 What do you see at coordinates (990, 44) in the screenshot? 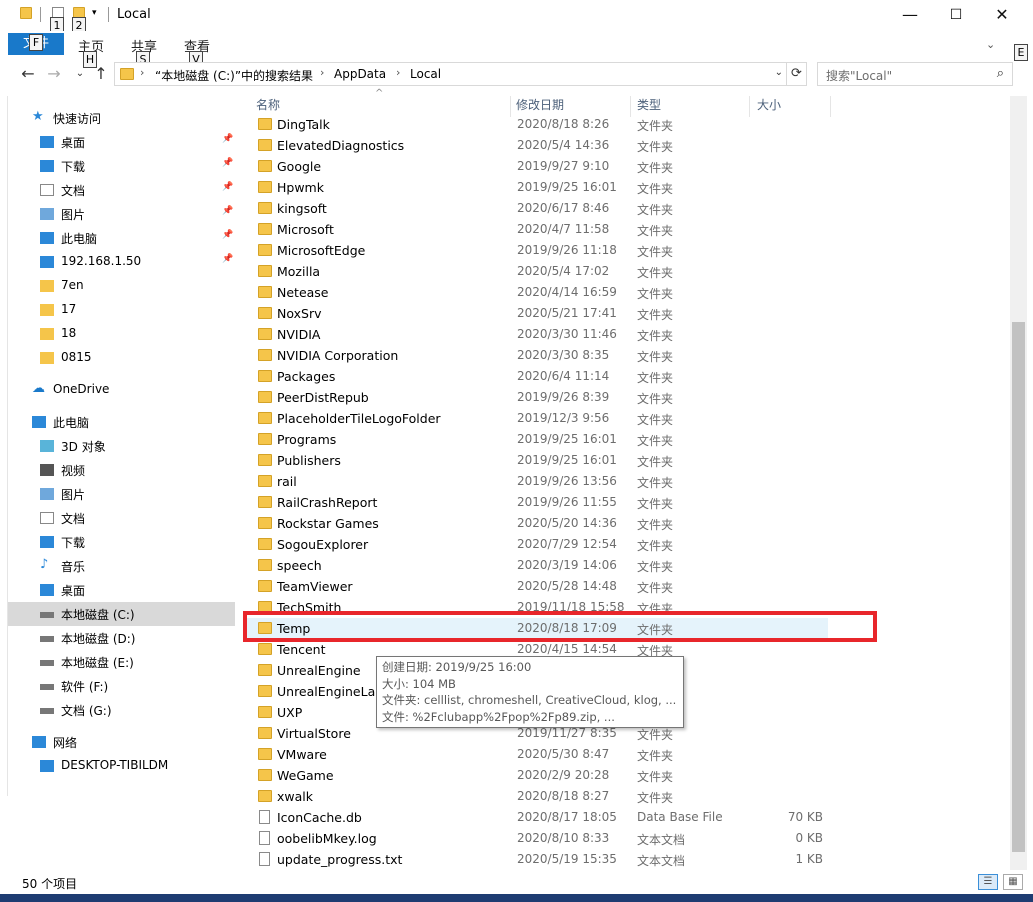
I see `expand-ribbon-icon: ⌄` at bounding box center [990, 44].